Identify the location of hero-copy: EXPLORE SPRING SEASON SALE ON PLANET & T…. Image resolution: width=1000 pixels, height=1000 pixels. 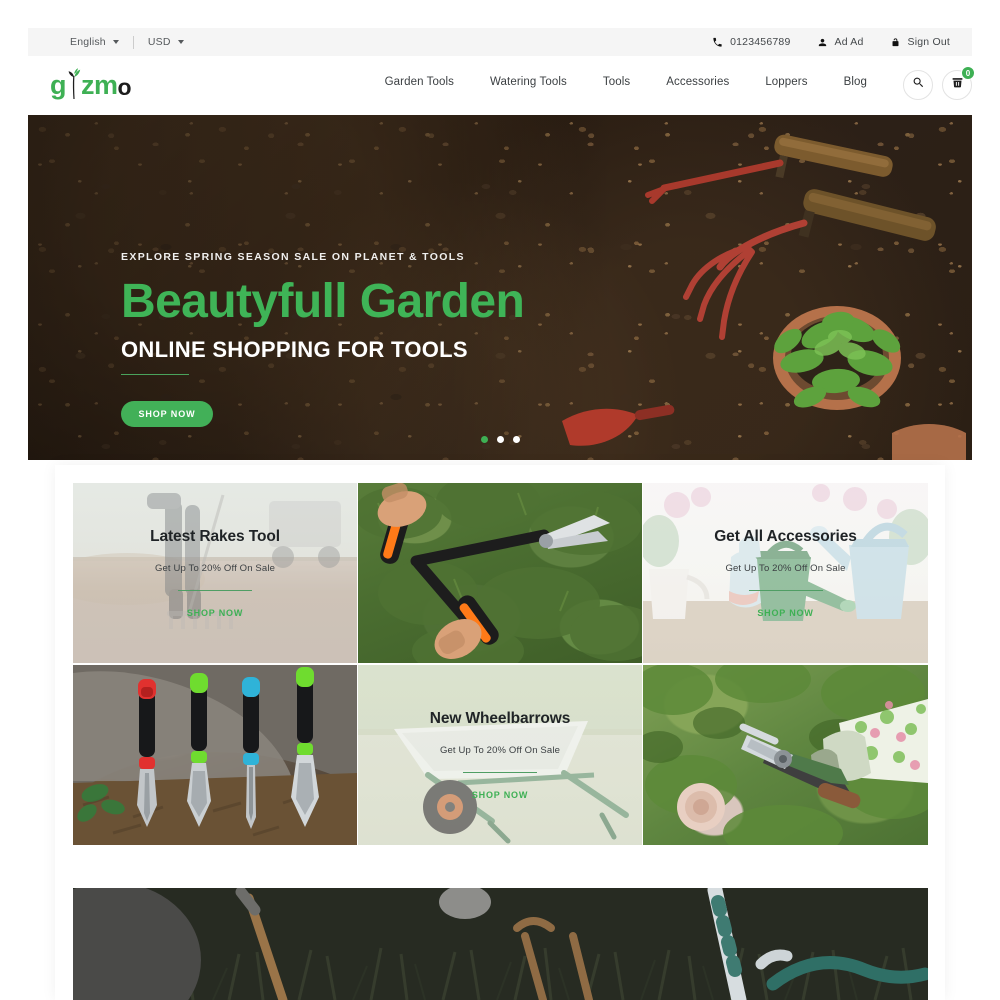
(323, 339).